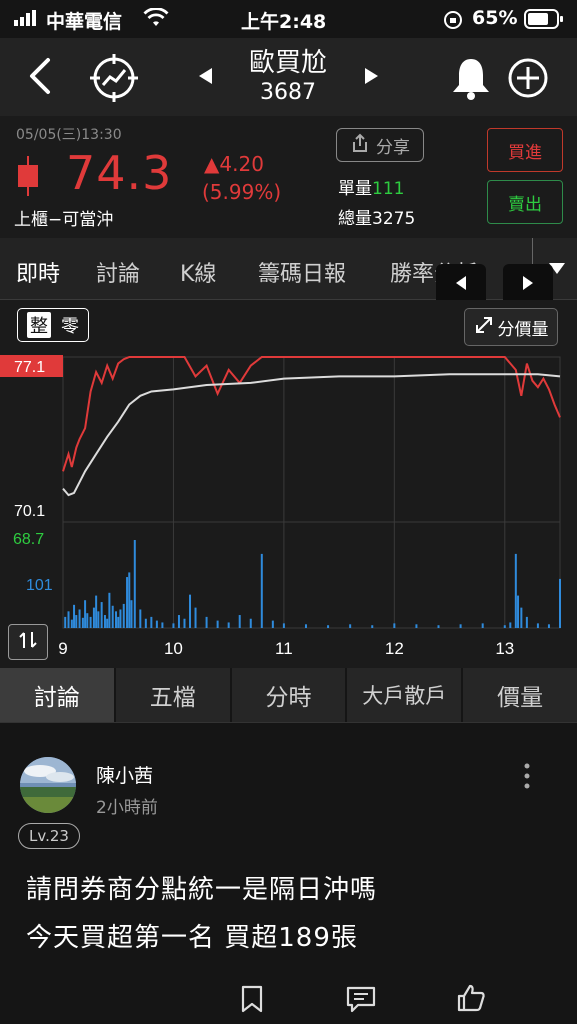  I want to click on share-icon, so click(360, 145).